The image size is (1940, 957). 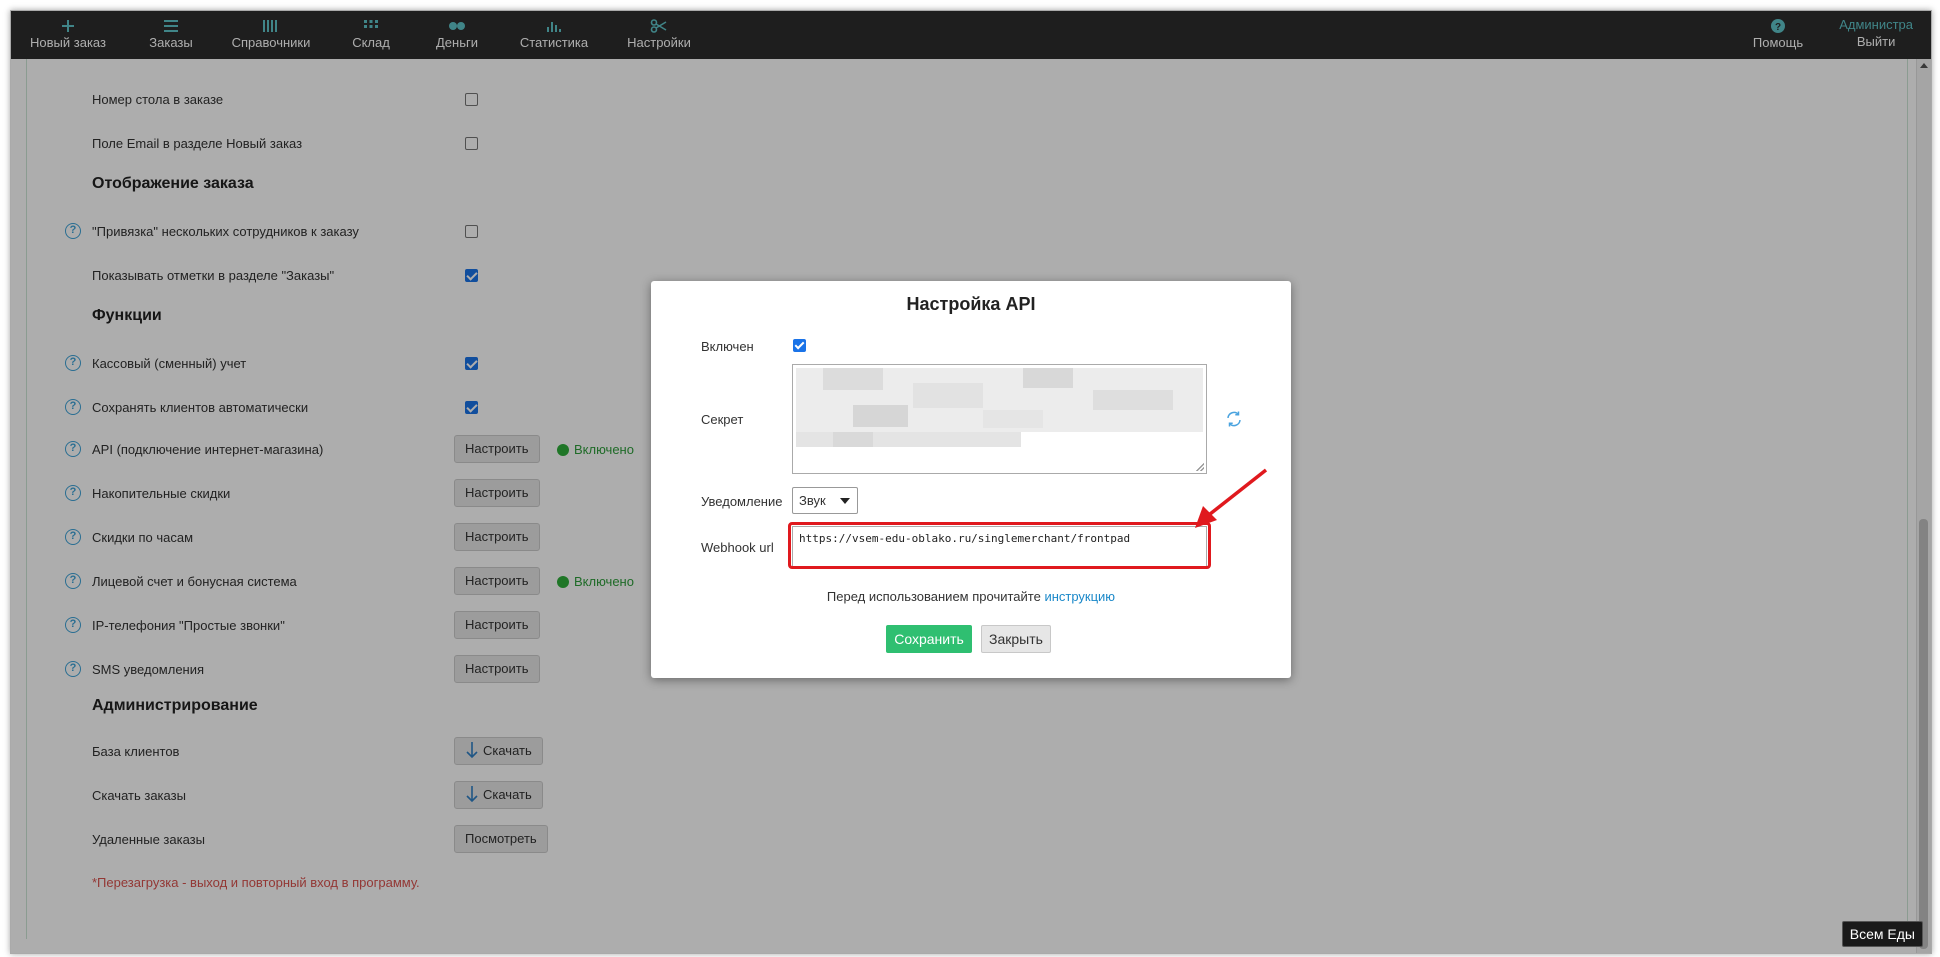 What do you see at coordinates (799, 345) in the screenshot?
I see `enabled-checkbox` at bounding box center [799, 345].